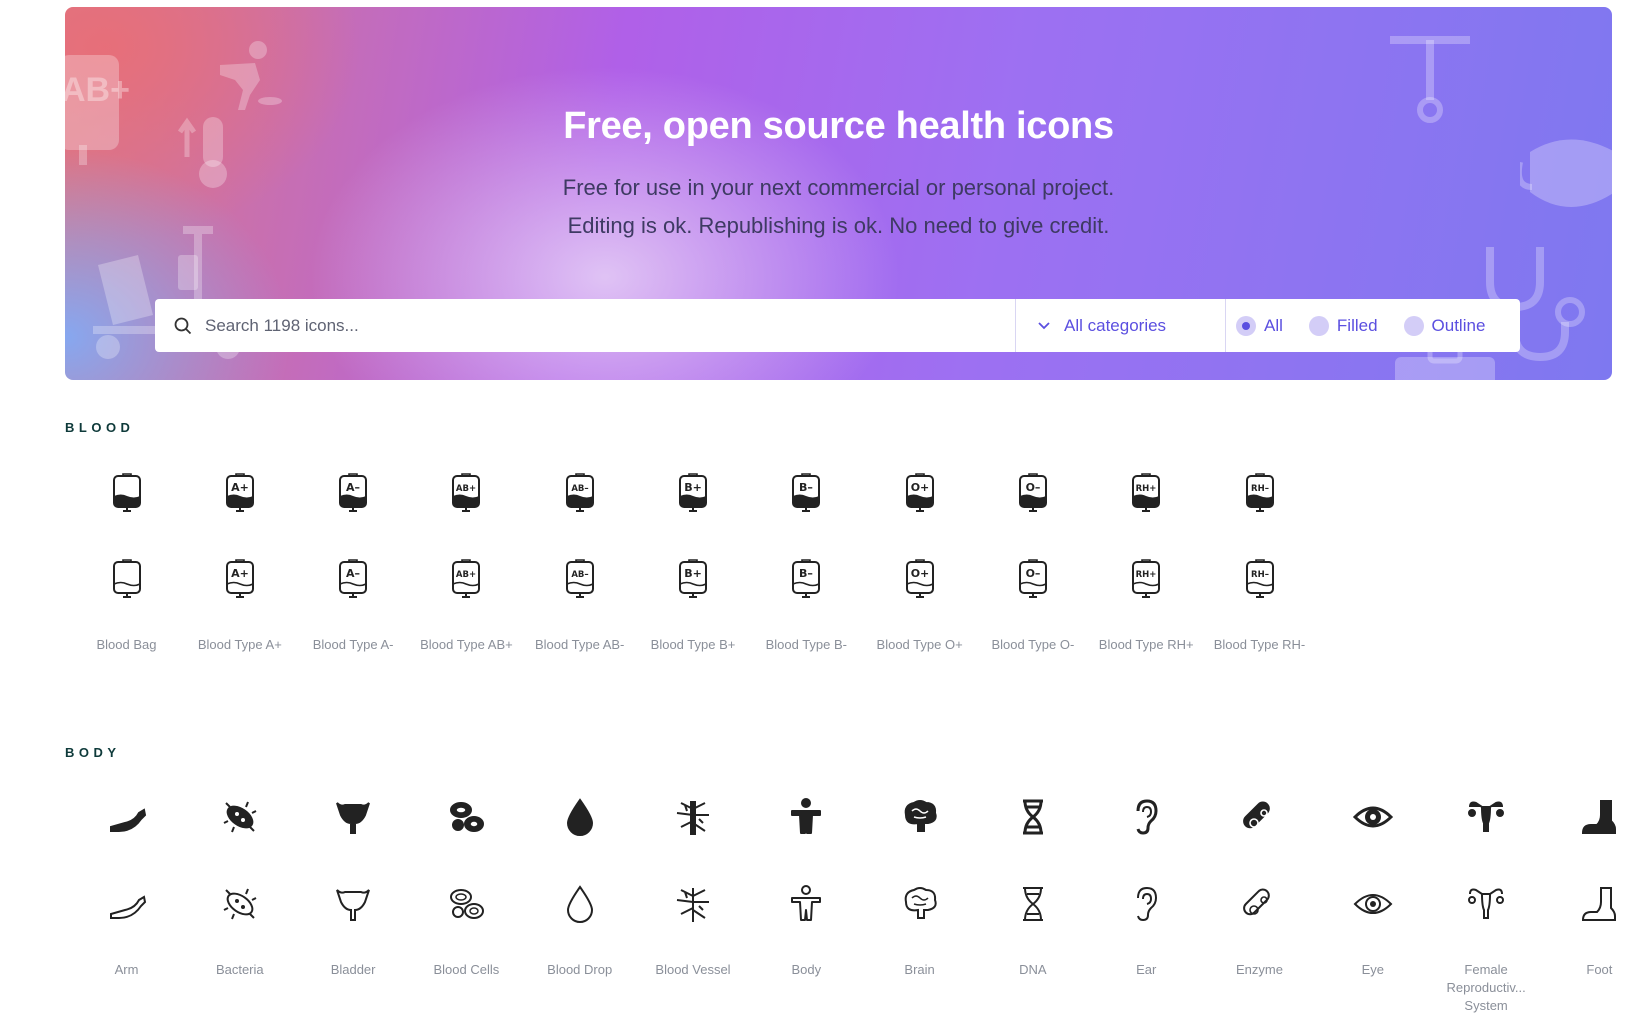 The image size is (1640, 1015). What do you see at coordinates (806, 573) in the screenshot?
I see `svg-text: B–` at bounding box center [806, 573].